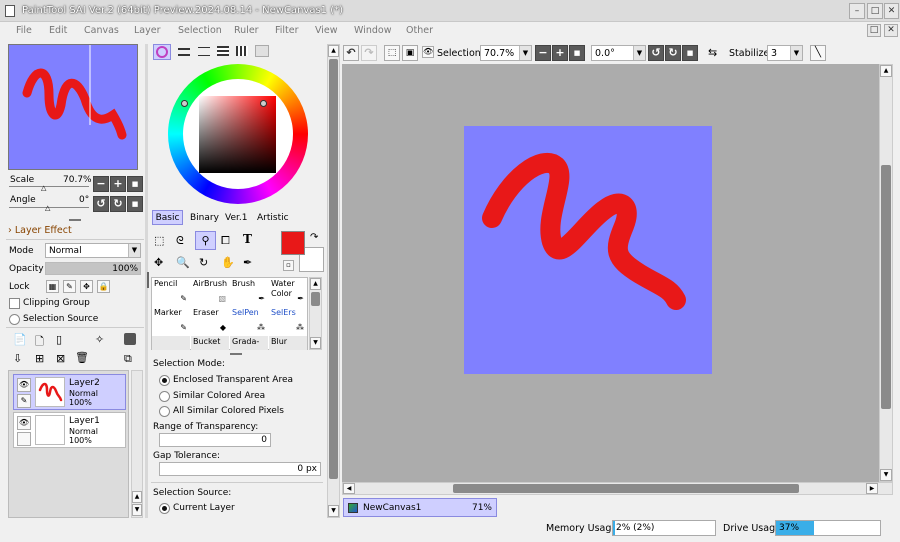 The height and width of the screenshot is (542, 900). What do you see at coordinates (135, 184) in the screenshot?
I see `zoom-reset-button: ■` at bounding box center [135, 184].